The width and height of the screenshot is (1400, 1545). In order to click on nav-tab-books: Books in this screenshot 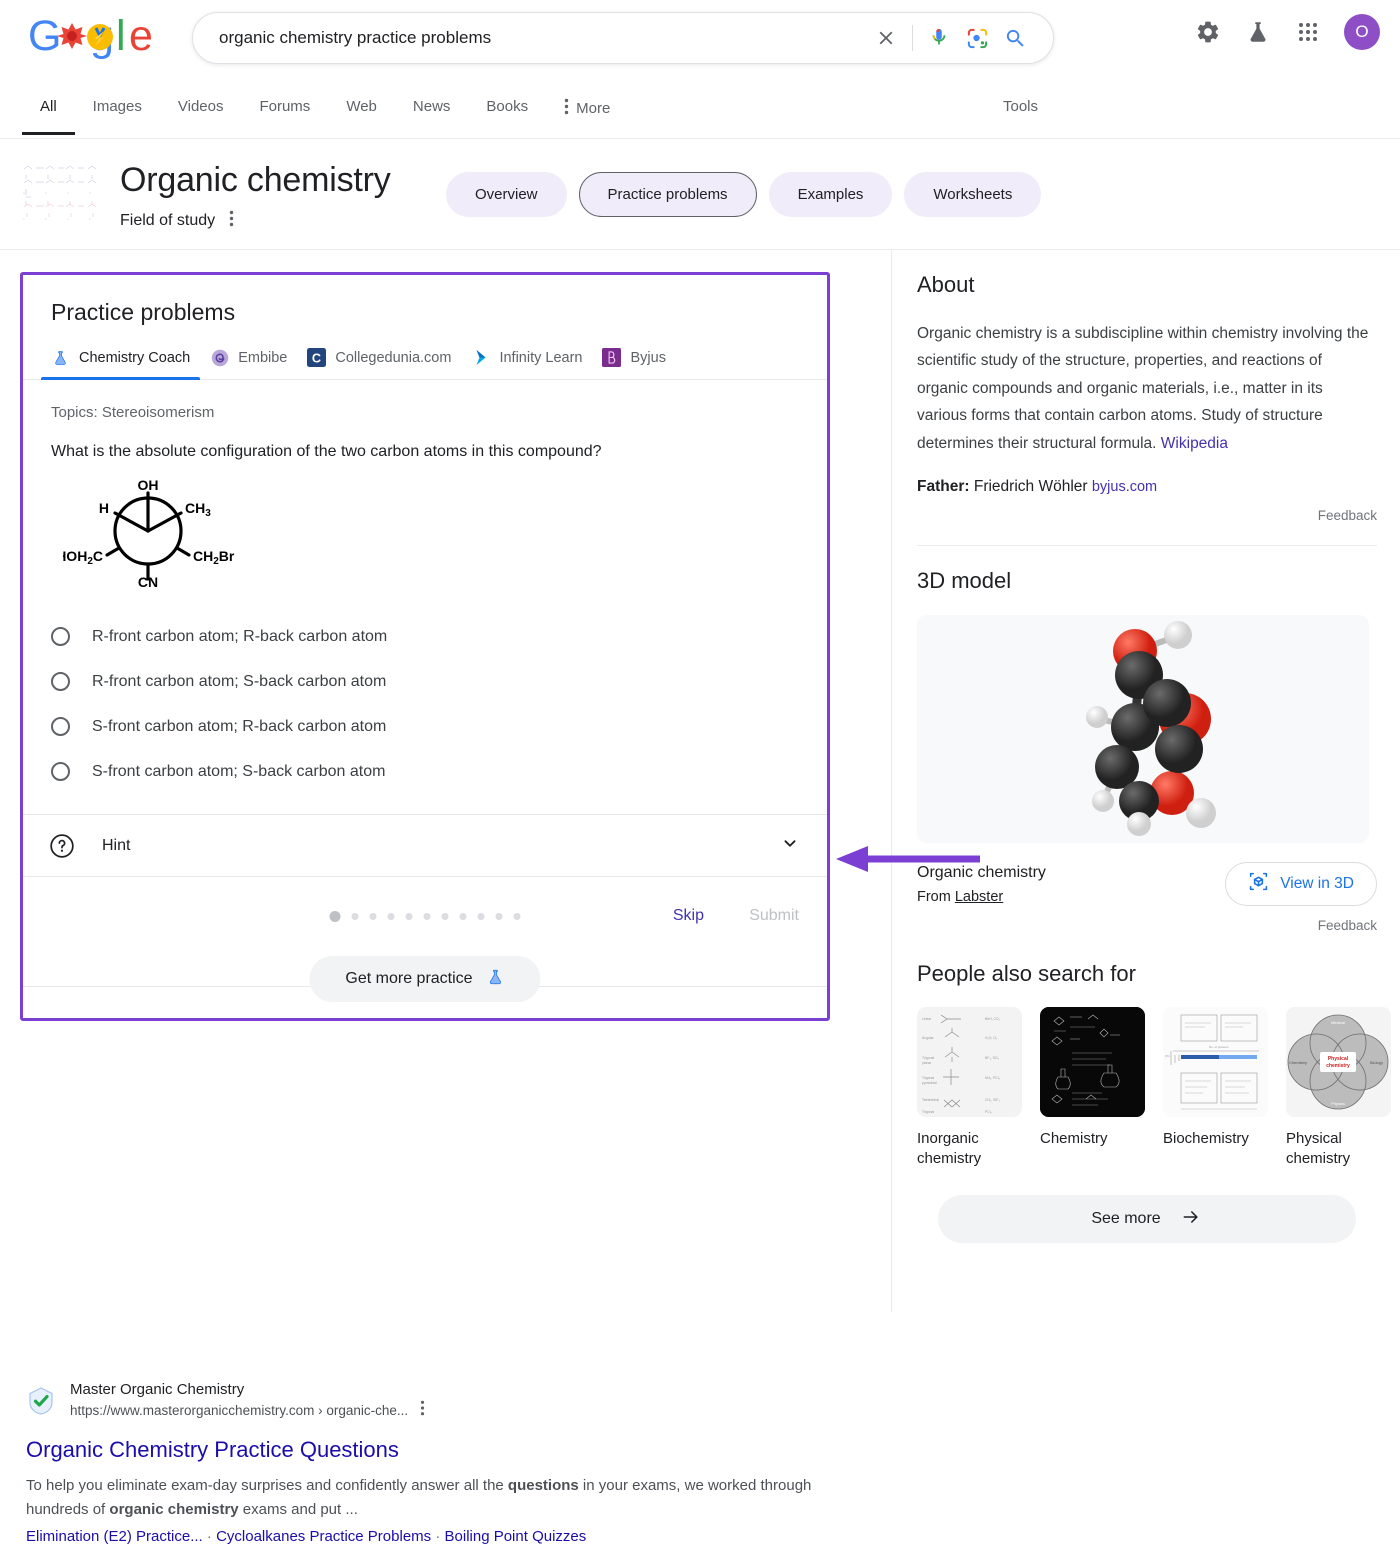, I will do `click(507, 106)`.